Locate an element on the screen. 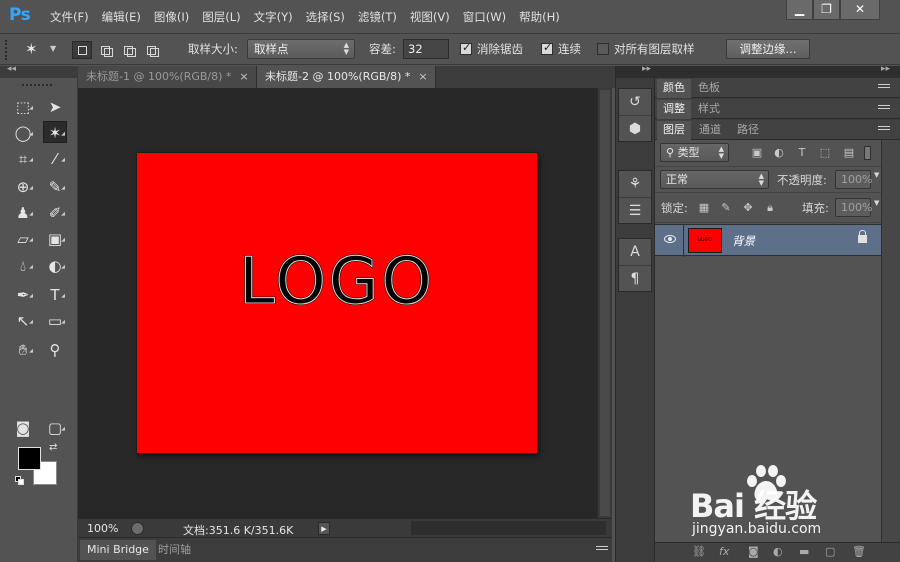 Image resolution: width=900 pixels, height=562 pixels. lock-all-icon: 🔒︎ is located at coordinates (770, 208).